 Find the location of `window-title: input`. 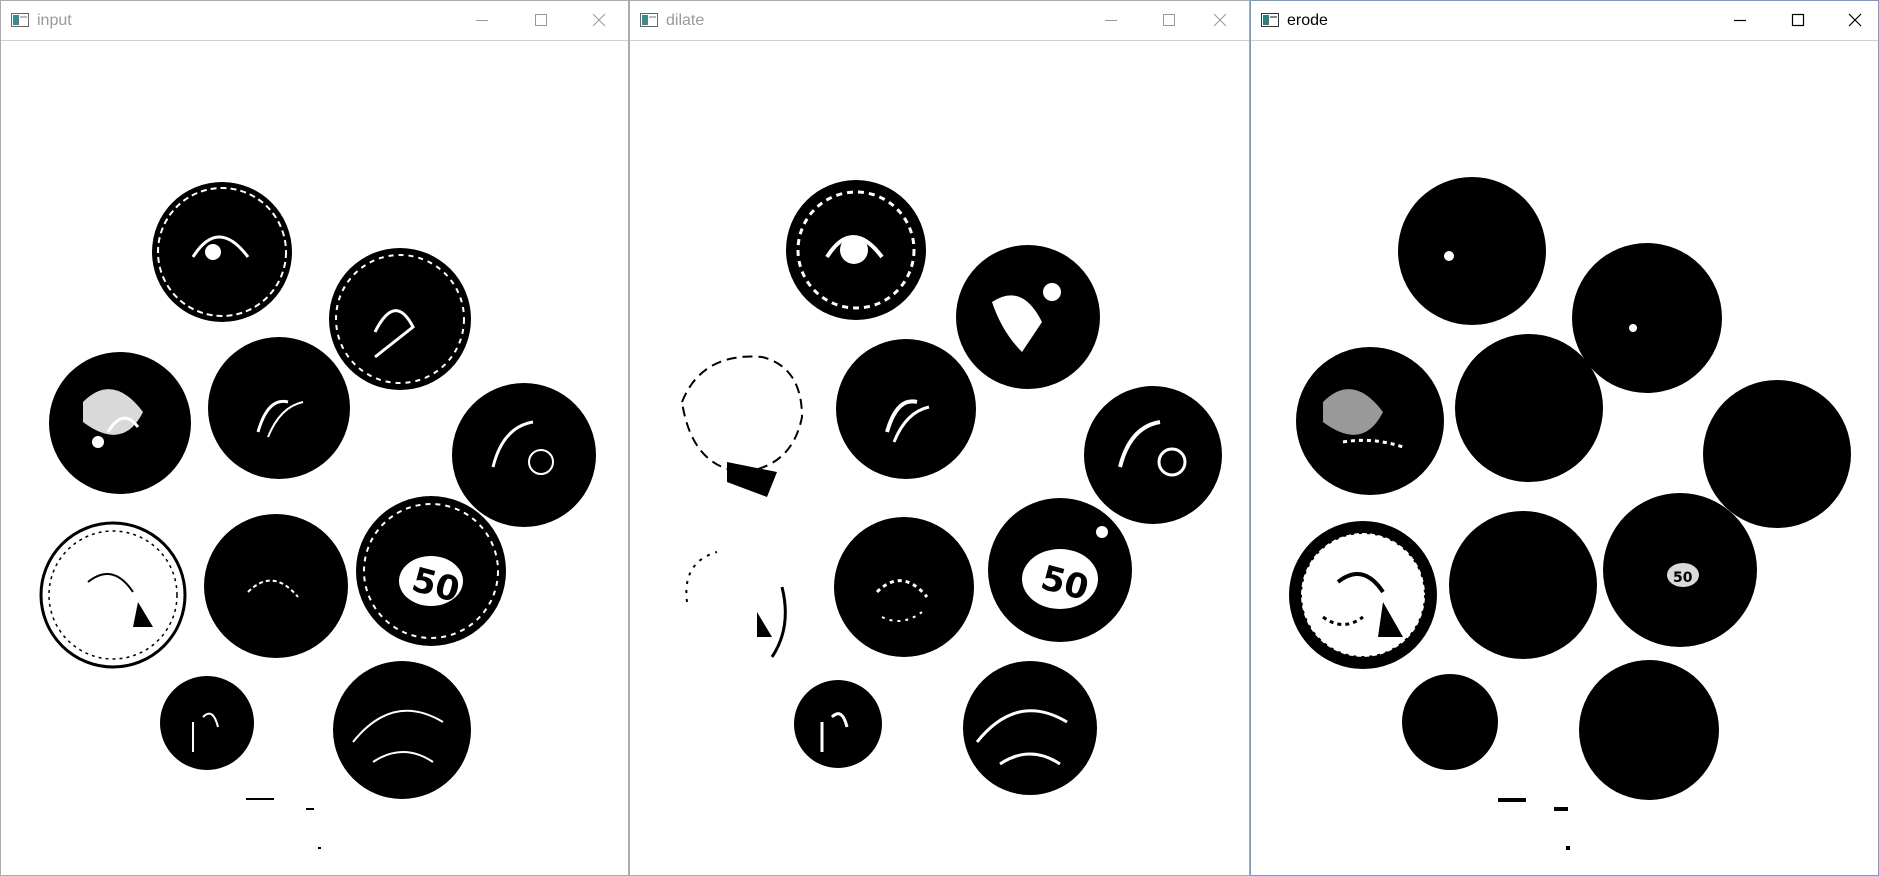

window-title: input is located at coordinates (54, 20).